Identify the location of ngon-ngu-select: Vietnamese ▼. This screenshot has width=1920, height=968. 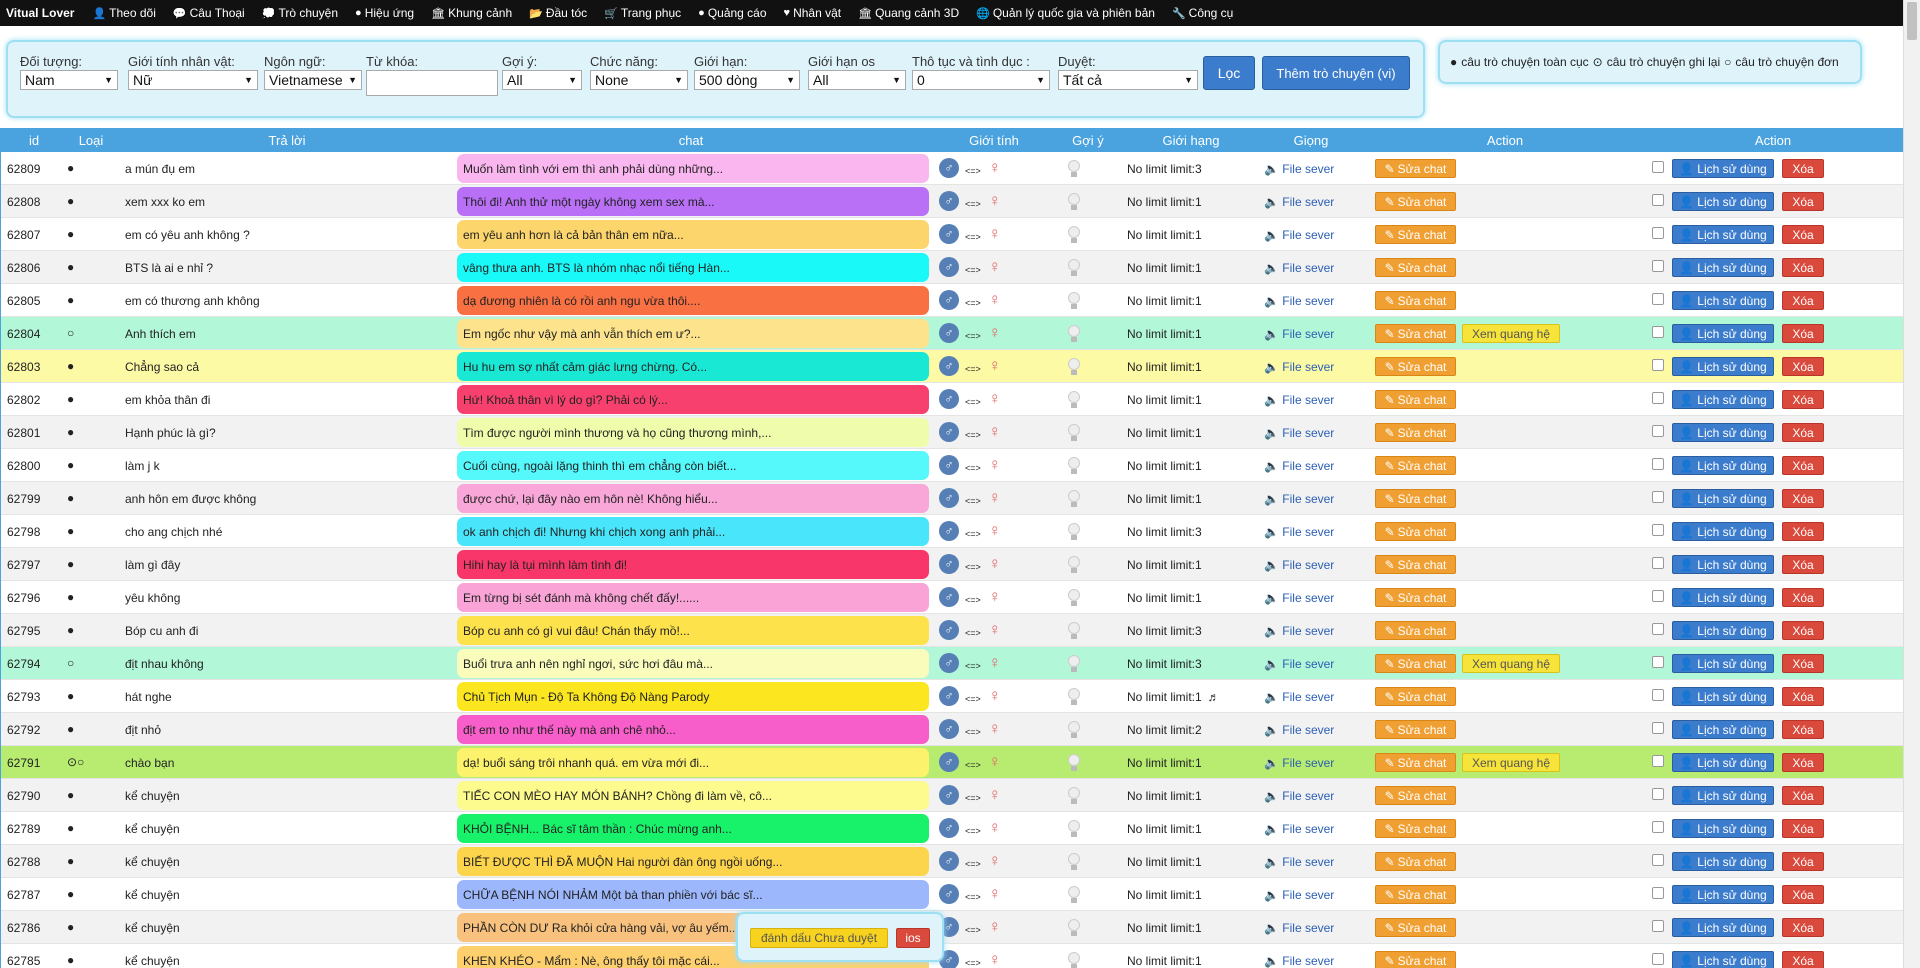
(313, 80).